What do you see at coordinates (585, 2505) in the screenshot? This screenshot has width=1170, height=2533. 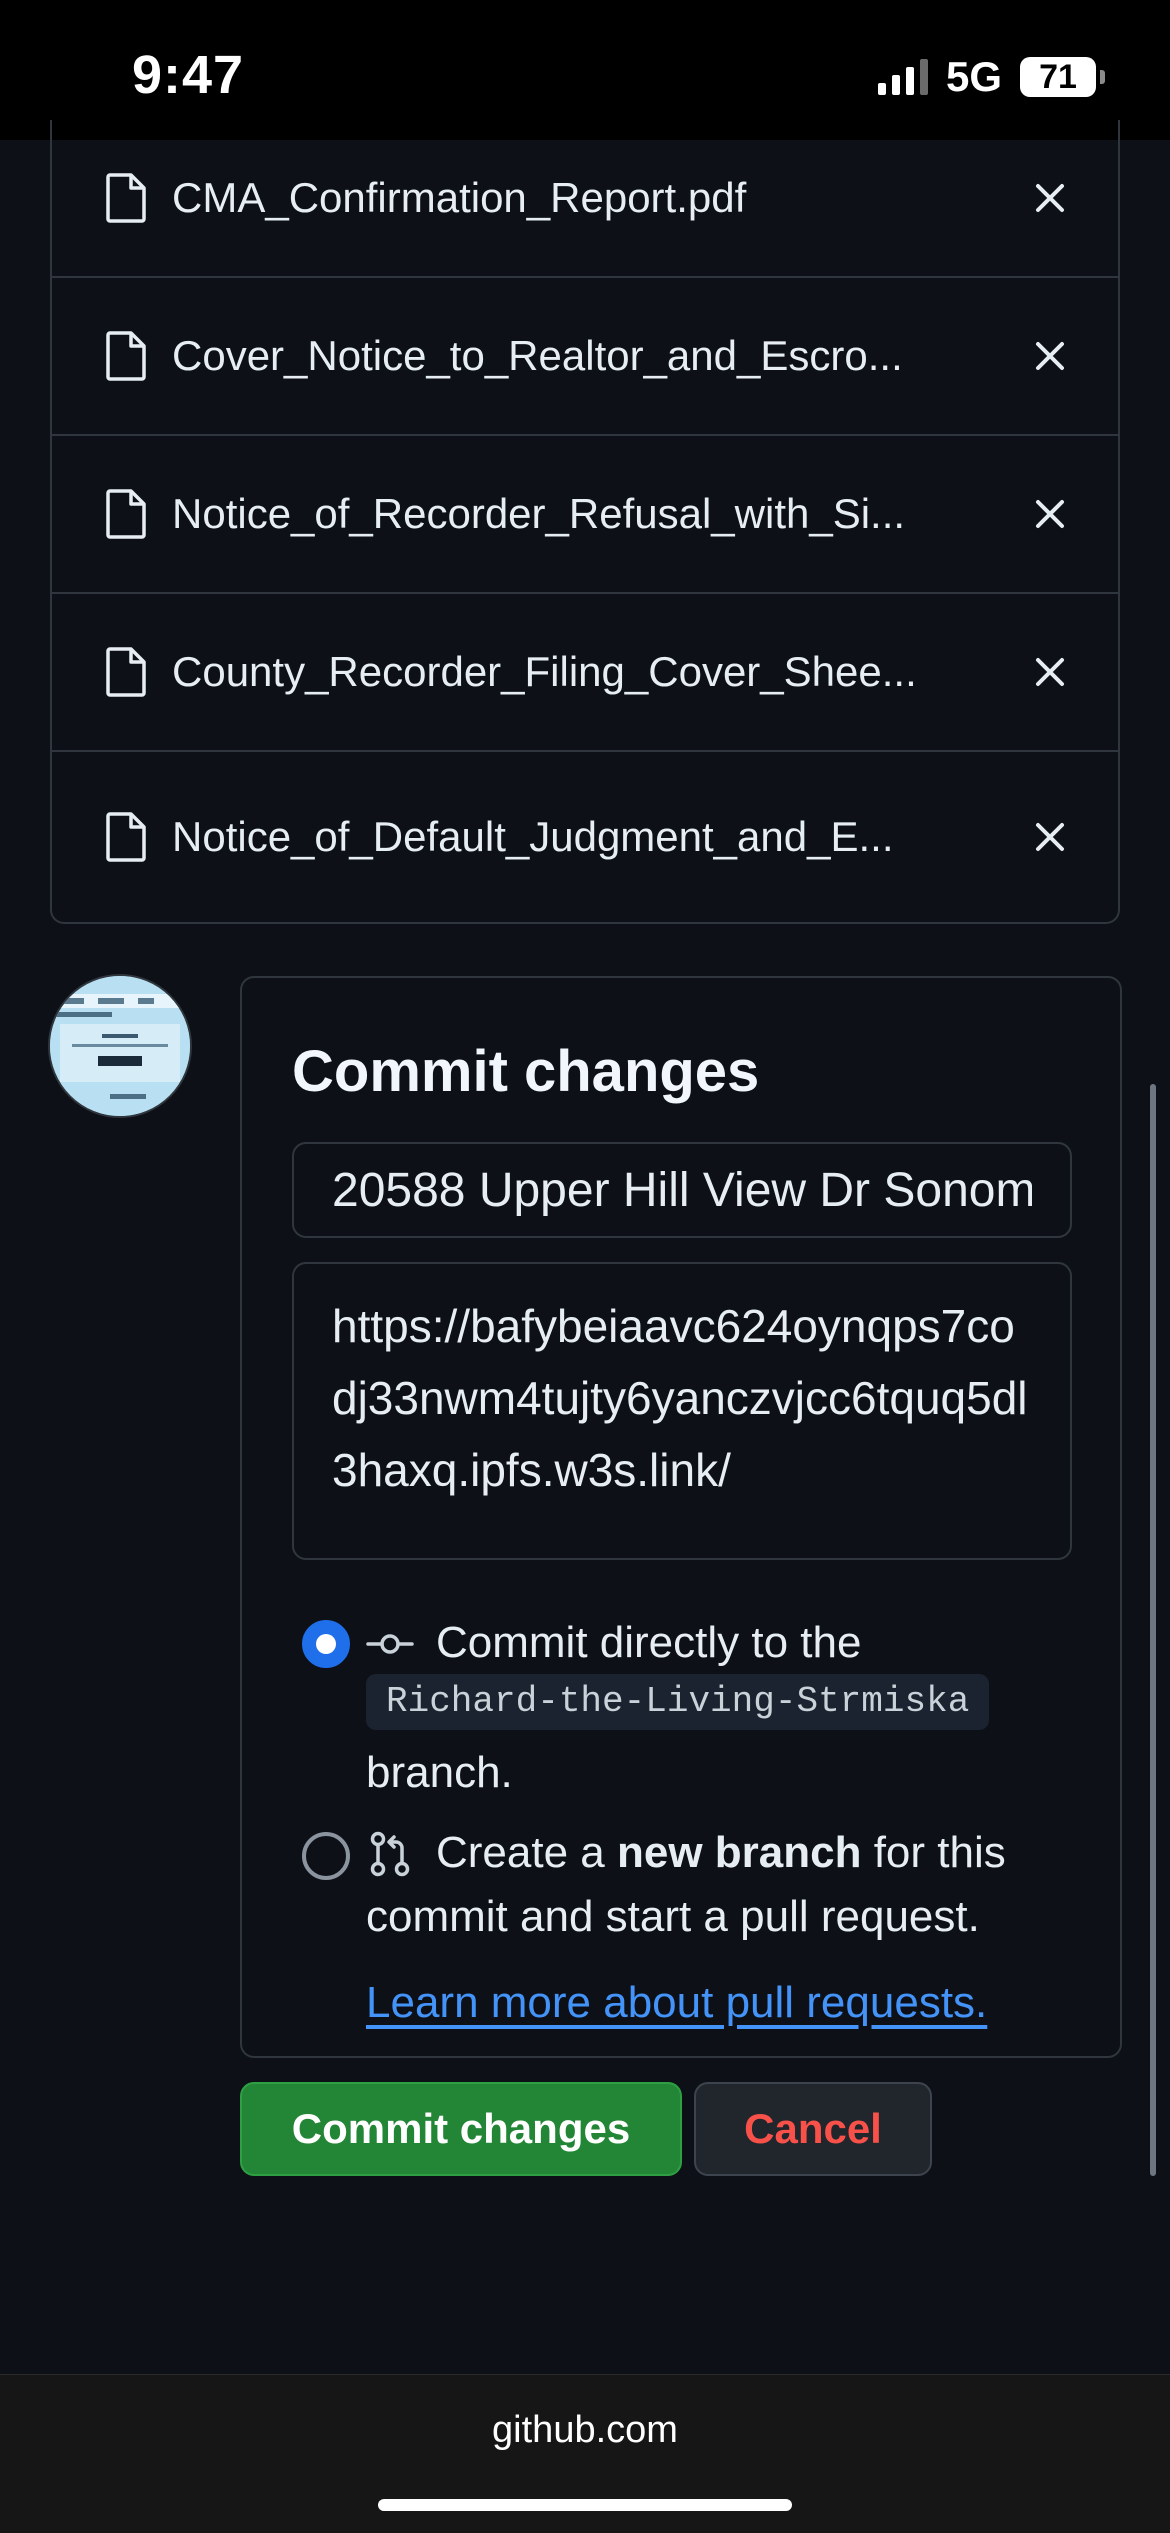 I see `home-indicator` at bounding box center [585, 2505].